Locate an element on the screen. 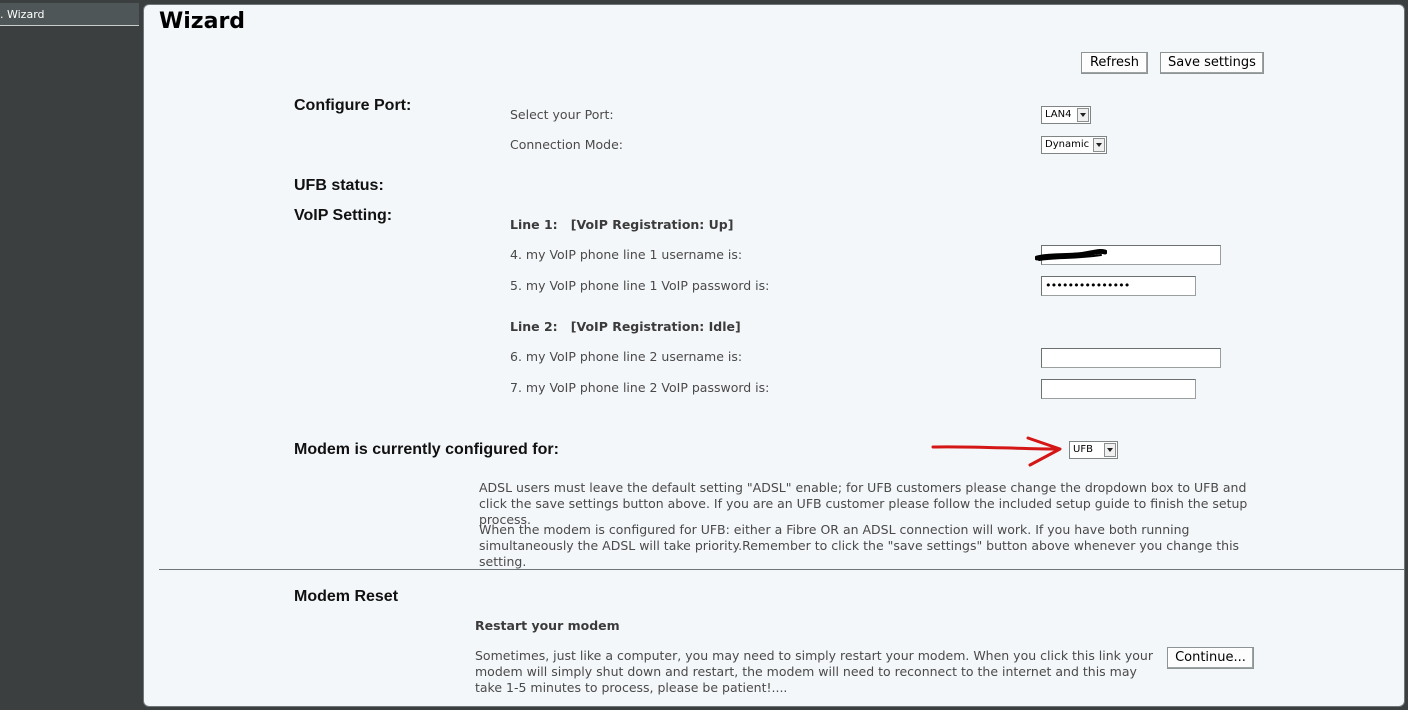  line2-username-label: 6. my VoIP phone line 2 username is: is located at coordinates (626, 356).